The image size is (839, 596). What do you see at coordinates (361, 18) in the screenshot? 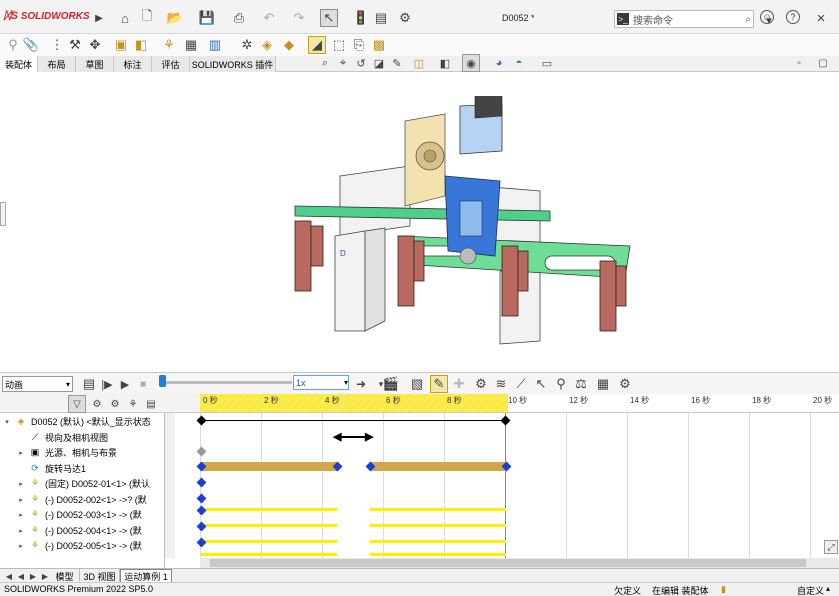
I see `traffic-light-icon: 🚦` at bounding box center [361, 18].